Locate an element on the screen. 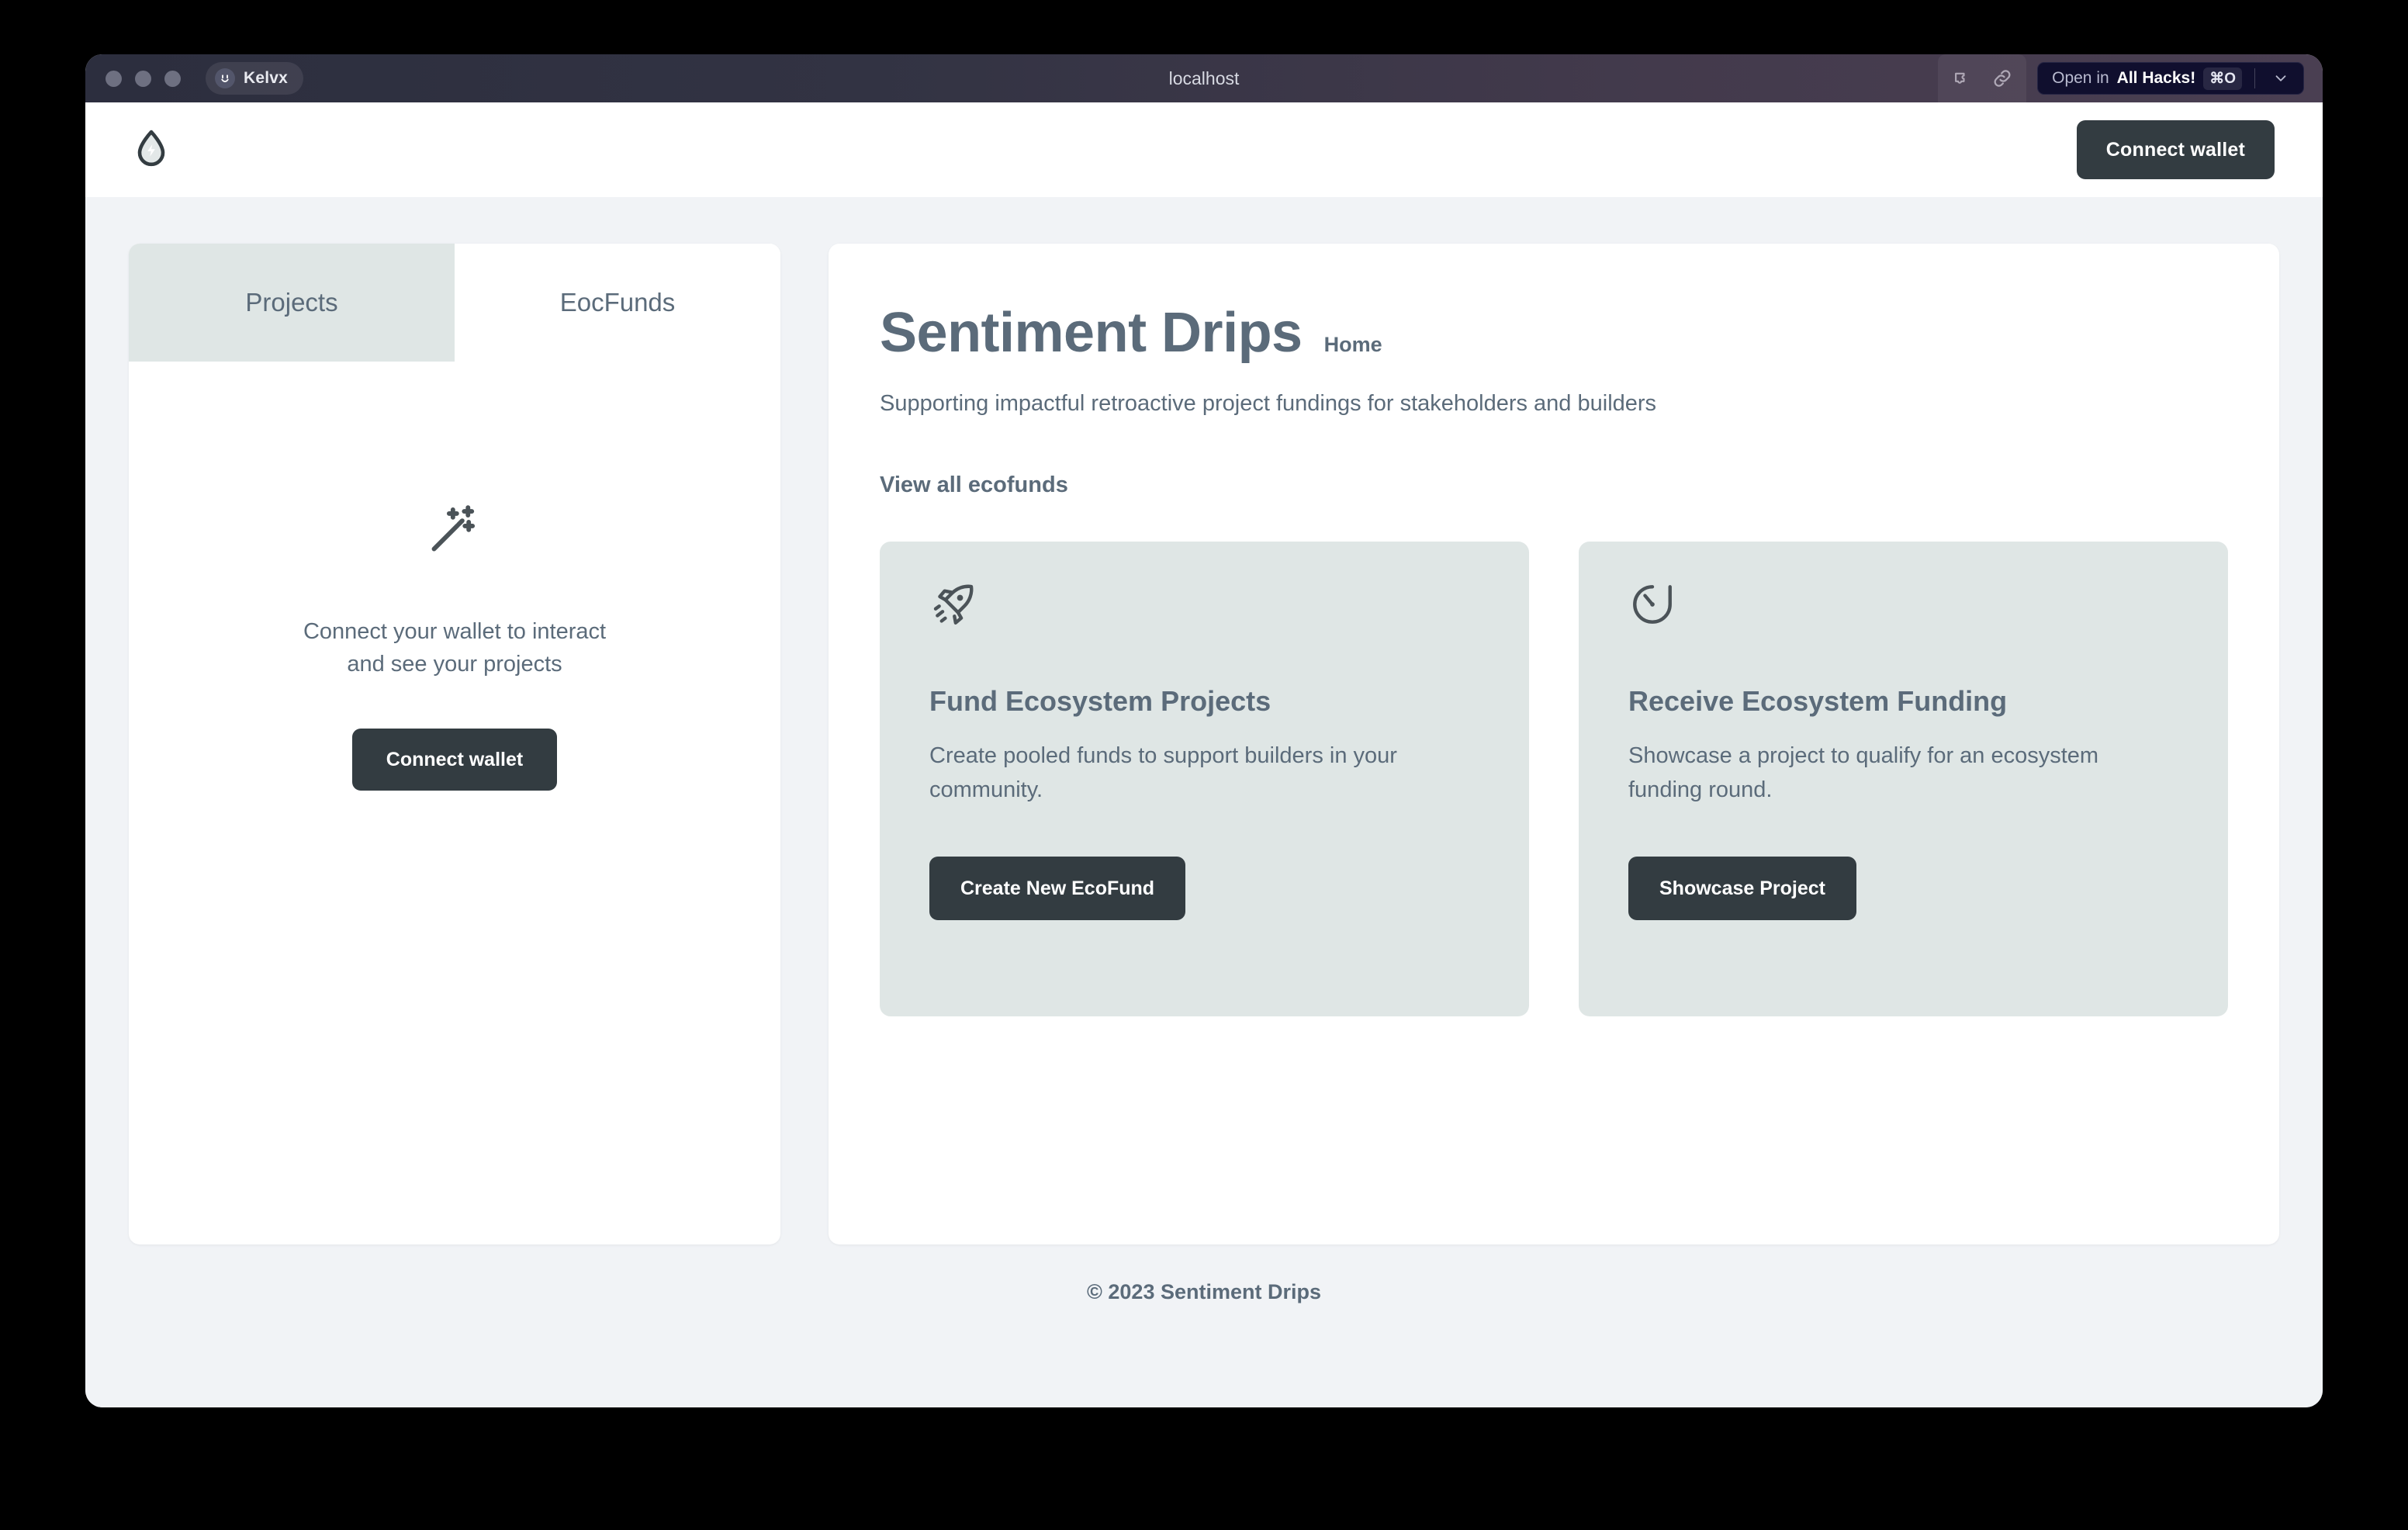 This screenshot has height=1530, width=2408. open-in-app-button: Open in All Hacks! ⌘O is located at coordinates (2170, 79).